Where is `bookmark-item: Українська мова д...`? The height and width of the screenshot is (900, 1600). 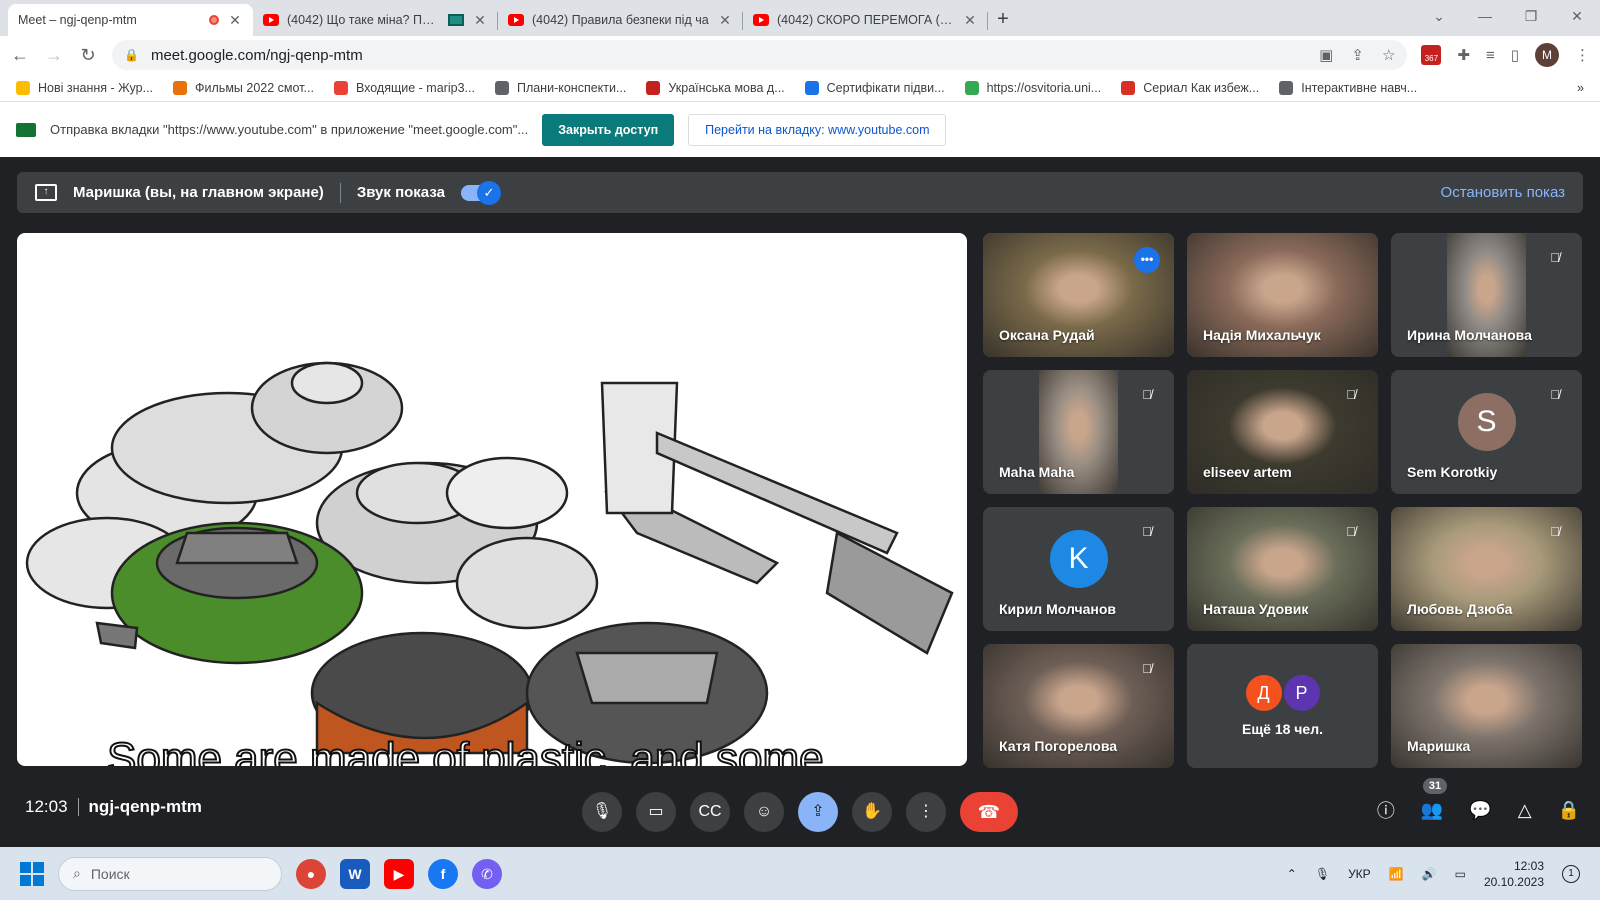
bookmark-item: Українська мова д... is located at coordinates (715, 87).